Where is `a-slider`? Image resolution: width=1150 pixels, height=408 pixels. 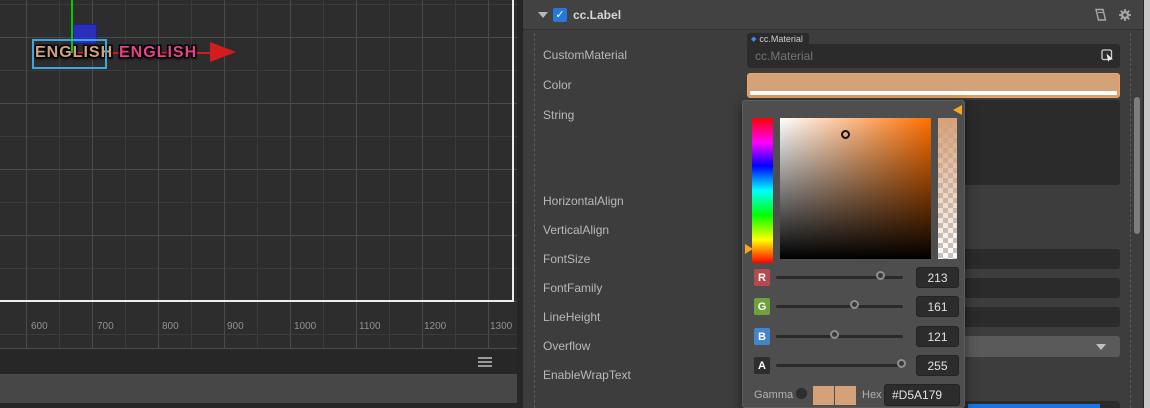
a-slider is located at coordinates (841, 363).